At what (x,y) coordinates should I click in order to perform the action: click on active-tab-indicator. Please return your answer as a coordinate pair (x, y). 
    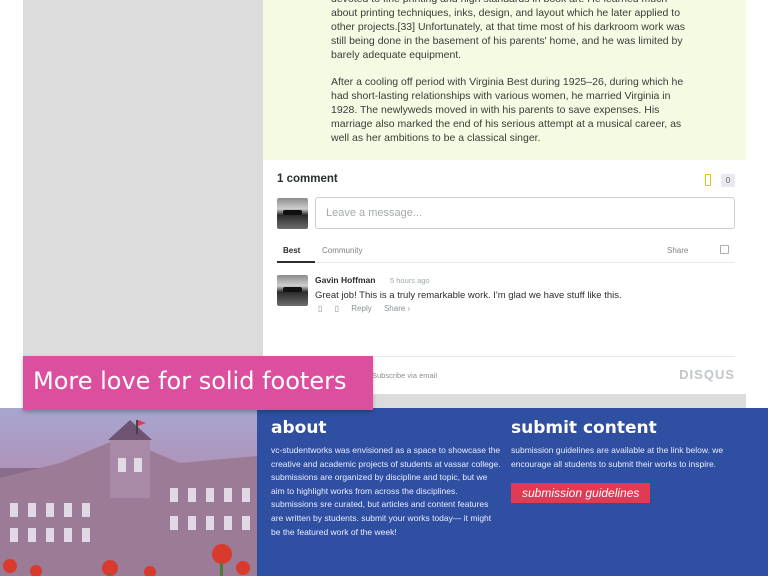
    Looking at the image, I should click on (296, 262).